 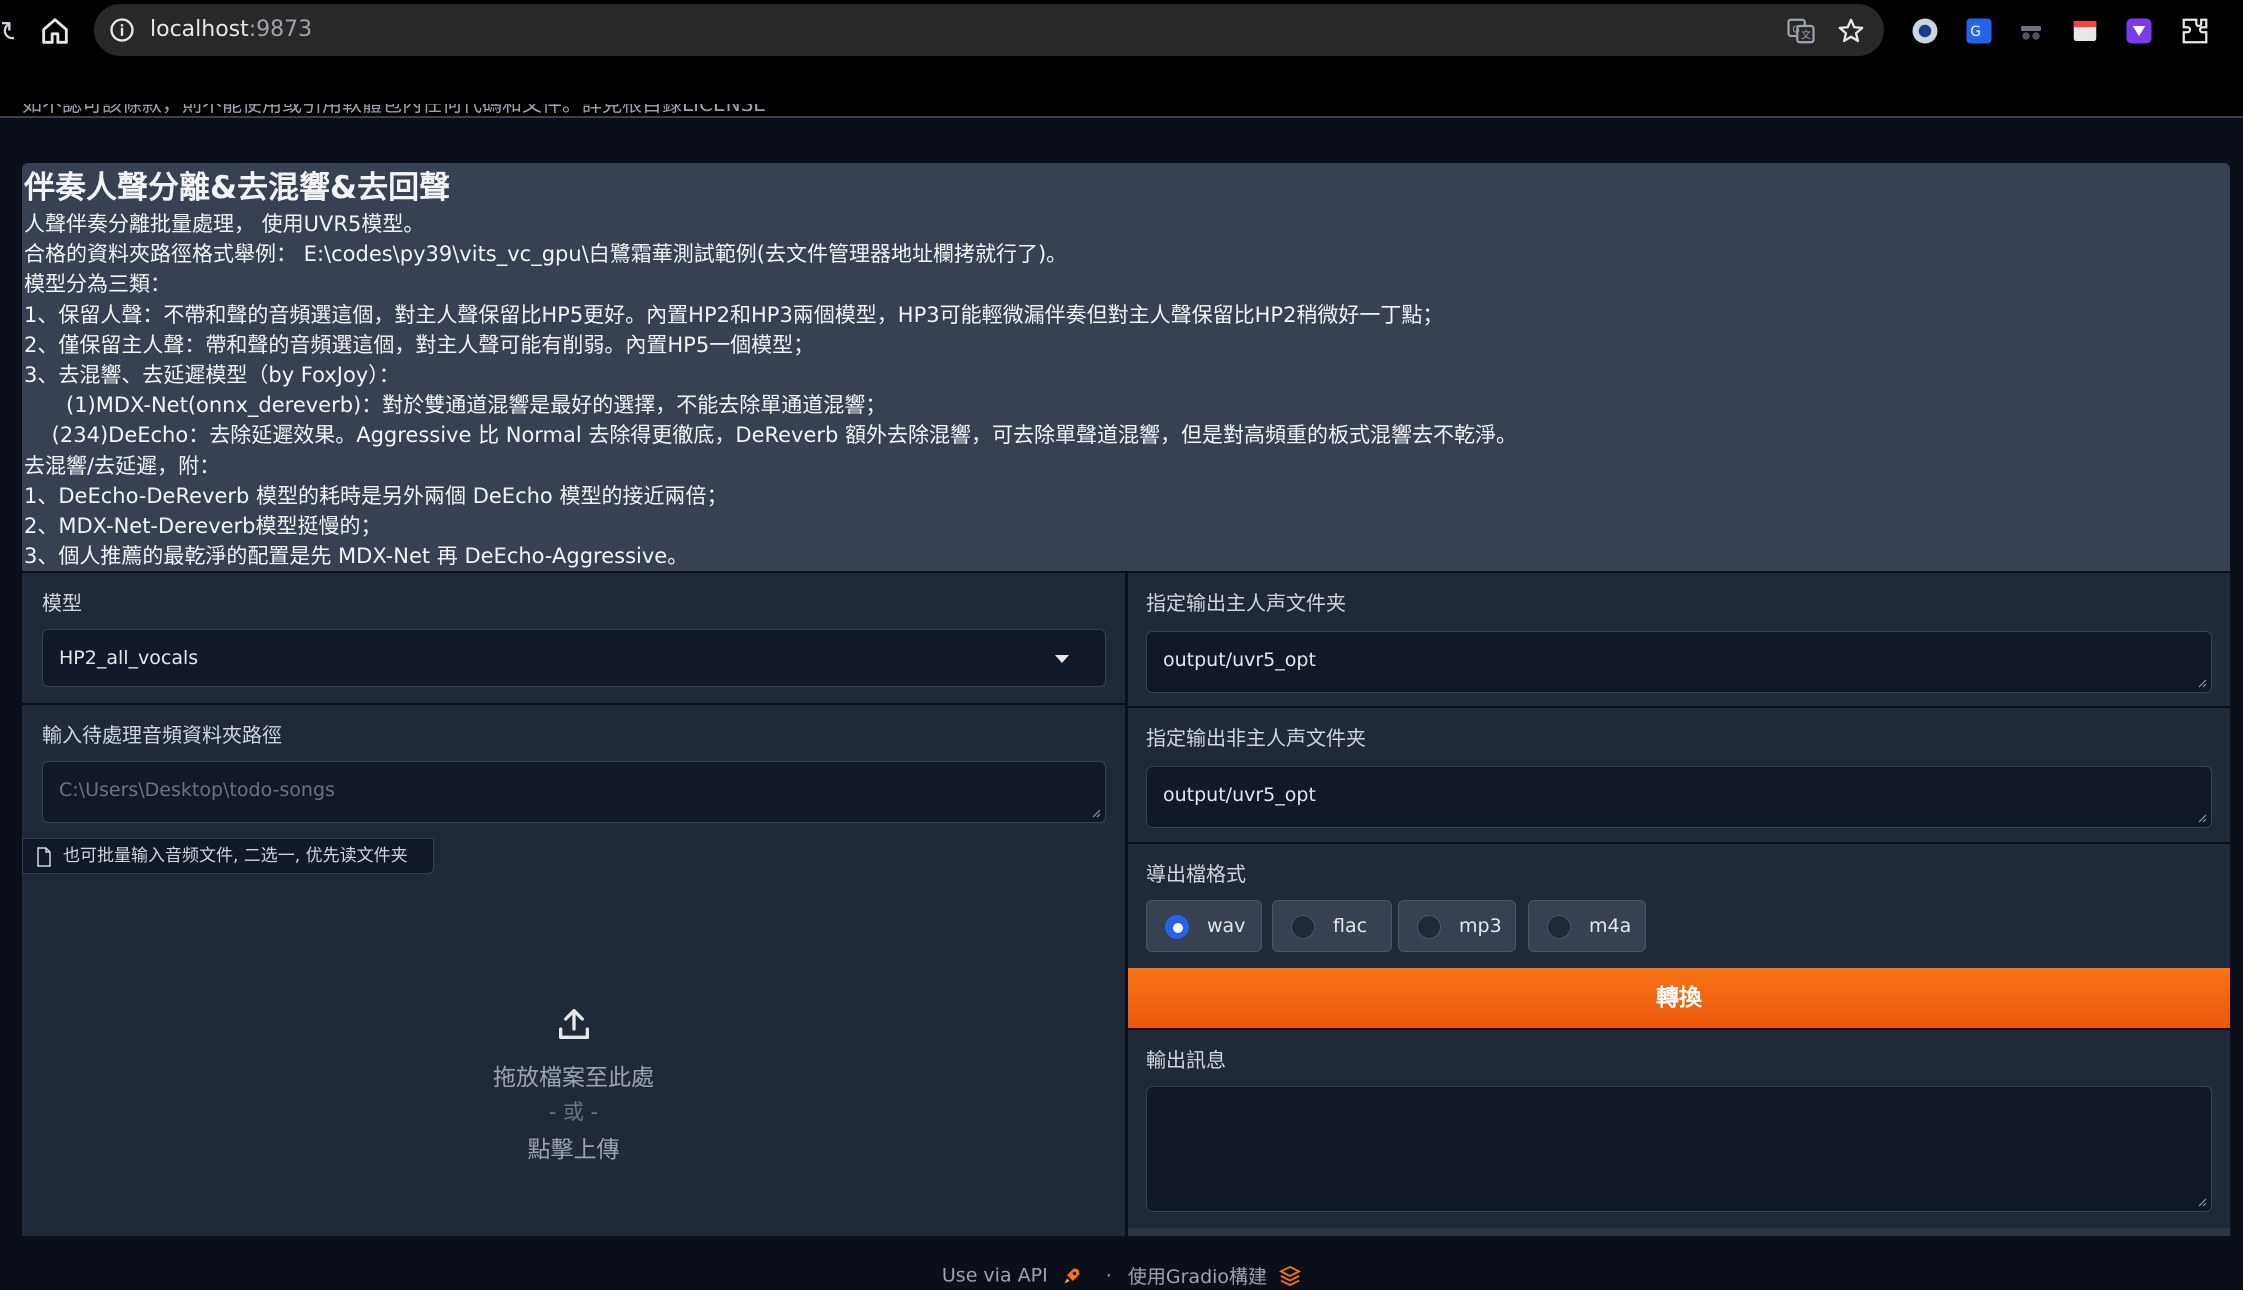 I want to click on extension-purple-icon, so click(x=2139, y=31).